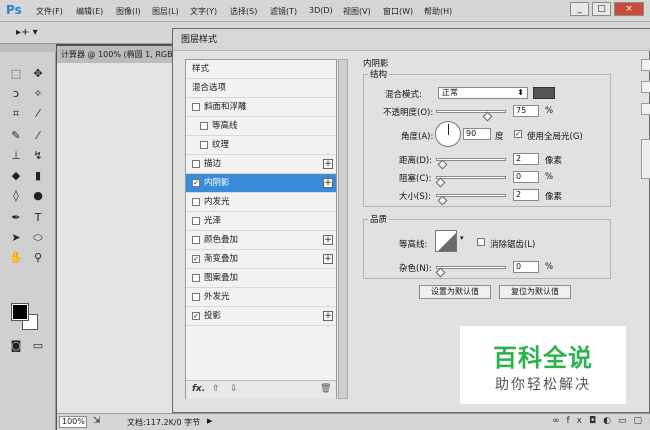  I want to click on trash-icon: 🗑, so click(325, 389).